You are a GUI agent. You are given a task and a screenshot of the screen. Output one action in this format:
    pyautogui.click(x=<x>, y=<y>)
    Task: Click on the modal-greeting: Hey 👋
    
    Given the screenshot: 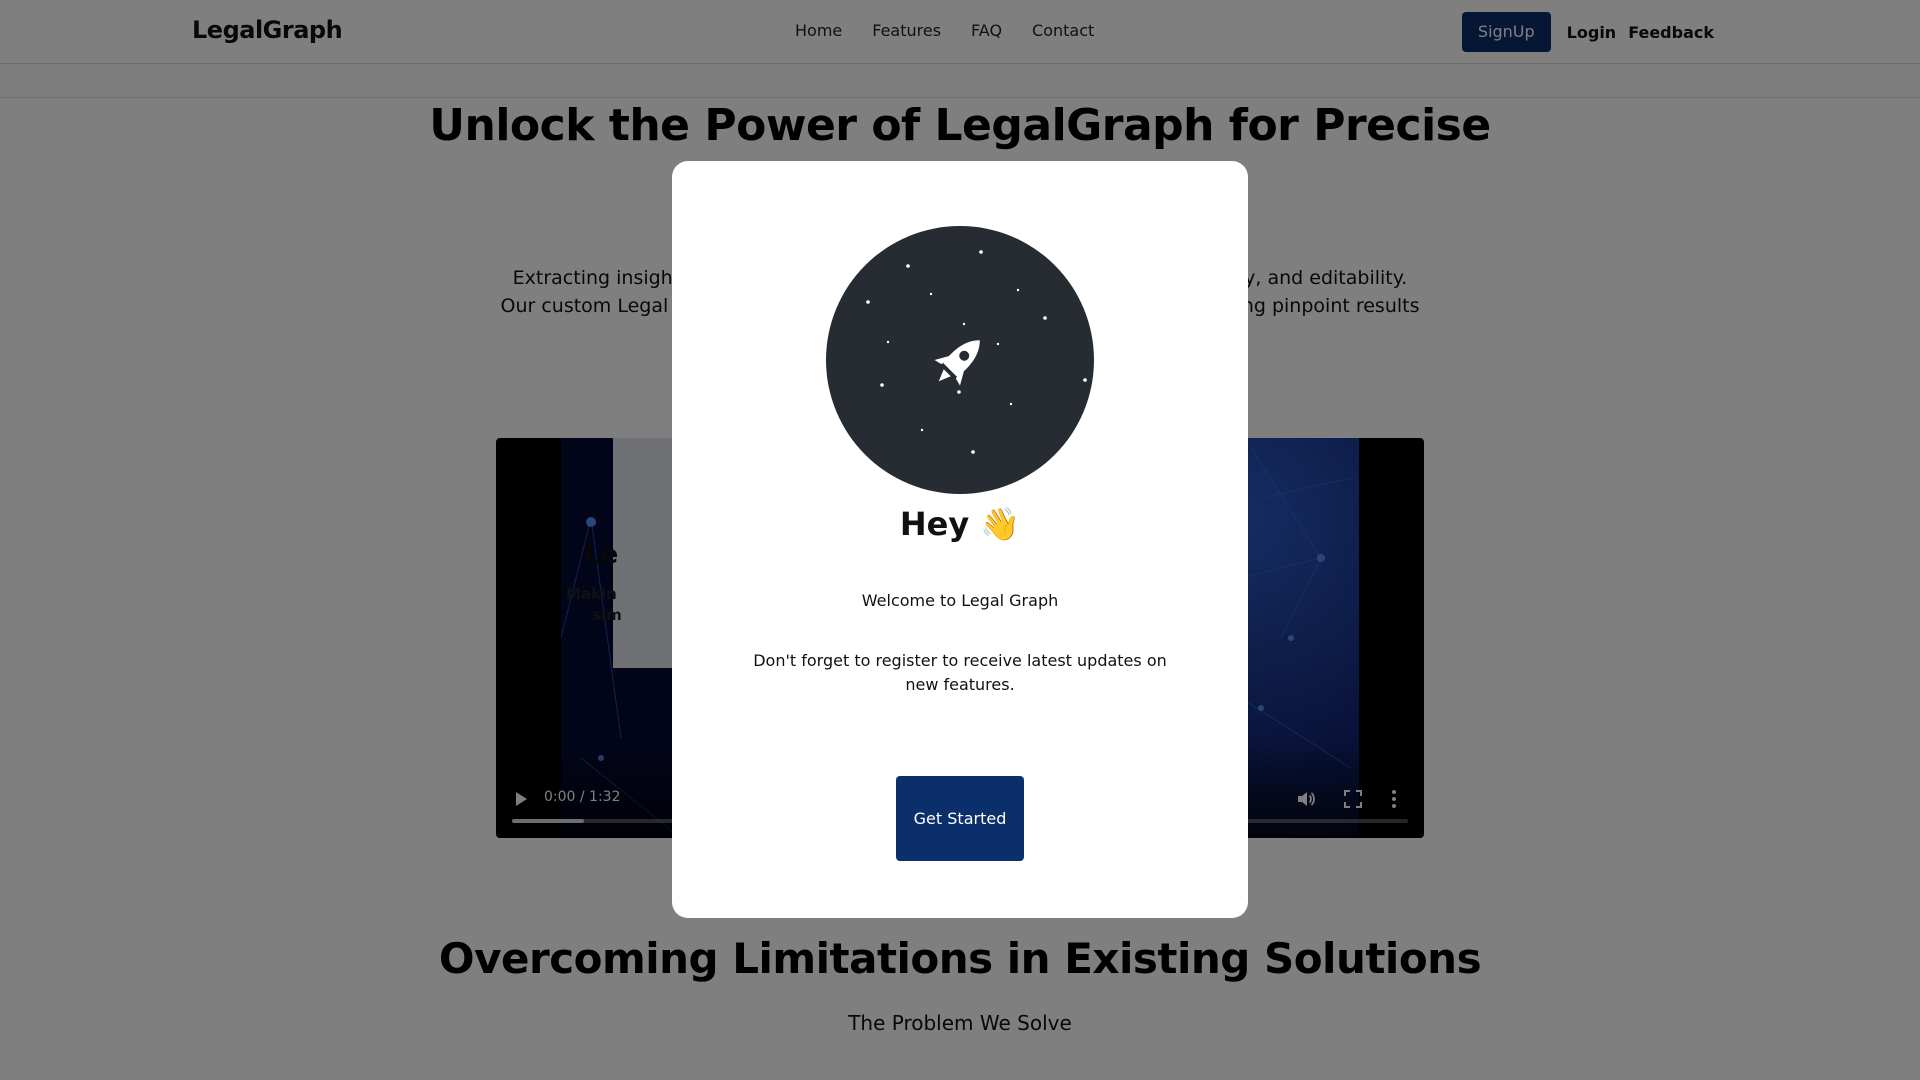 What is the action you would take?
    pyautogui.click(x=960, y=524)
    